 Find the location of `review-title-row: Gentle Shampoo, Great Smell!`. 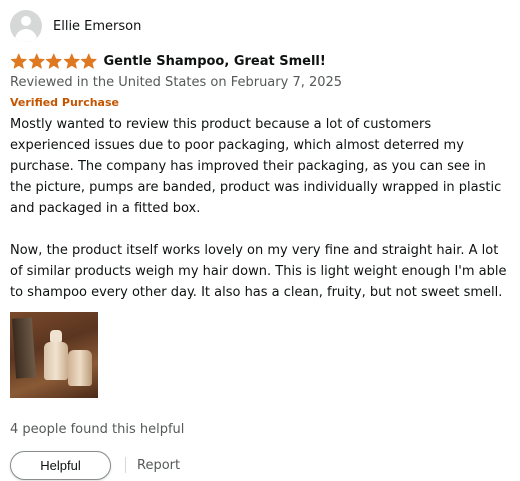

review-title-row: Gentle Shampoo, Great Smell! is located at coordinates (262, 61).